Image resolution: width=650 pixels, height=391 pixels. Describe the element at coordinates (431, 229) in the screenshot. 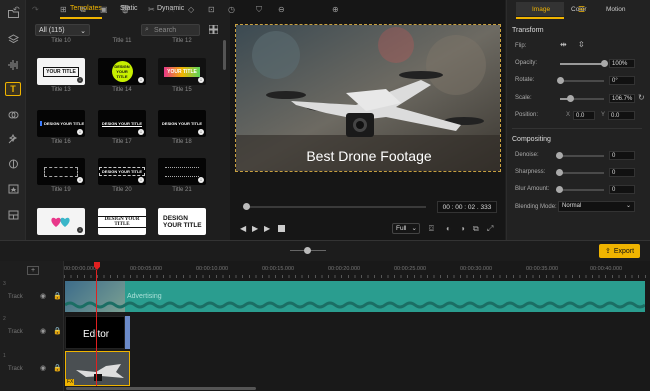

I see `snapshot-icon: ⌼` at that location.